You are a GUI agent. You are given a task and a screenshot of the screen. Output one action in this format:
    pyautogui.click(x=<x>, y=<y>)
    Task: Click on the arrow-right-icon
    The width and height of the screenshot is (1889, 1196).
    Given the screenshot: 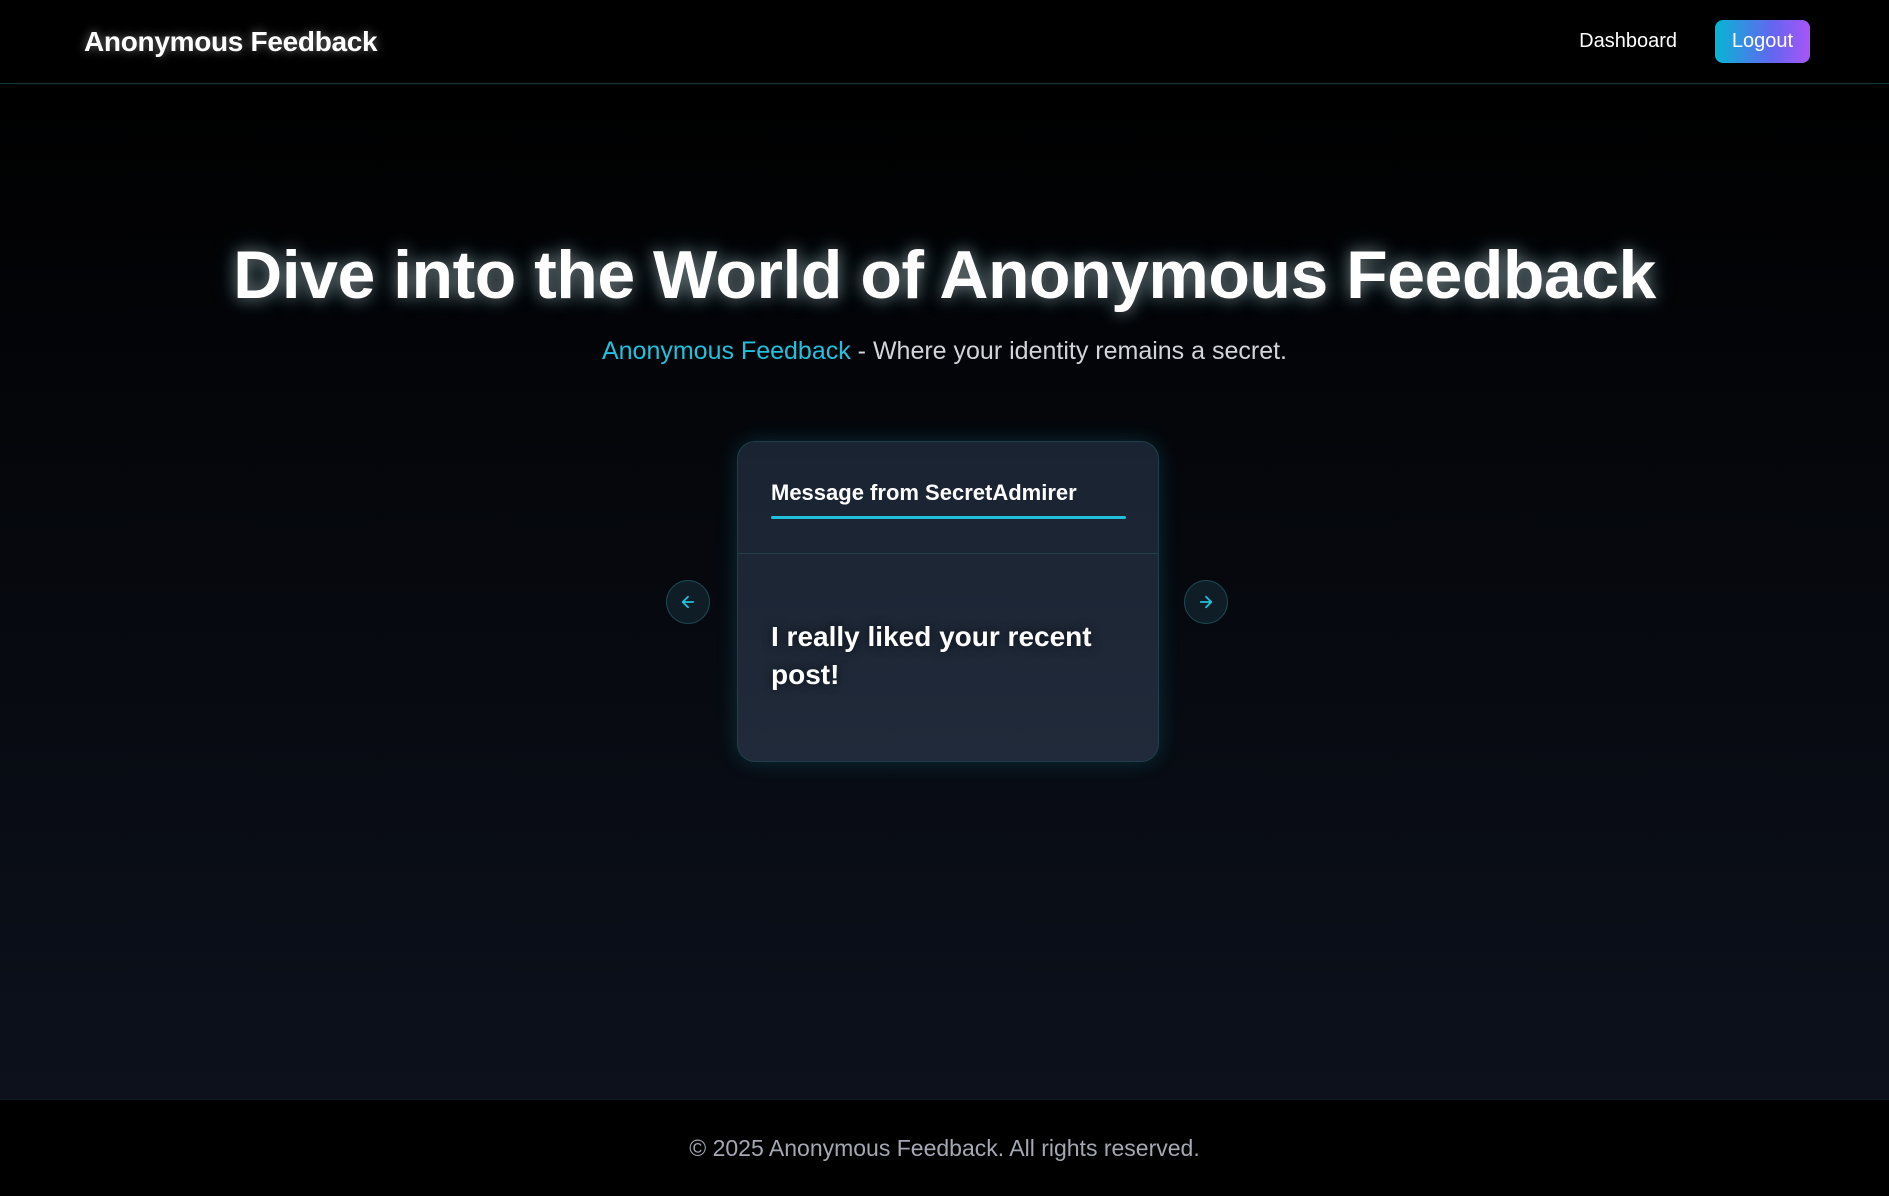 What is the action you would take?
    pyautogui.click(x=1206, y=602)
    